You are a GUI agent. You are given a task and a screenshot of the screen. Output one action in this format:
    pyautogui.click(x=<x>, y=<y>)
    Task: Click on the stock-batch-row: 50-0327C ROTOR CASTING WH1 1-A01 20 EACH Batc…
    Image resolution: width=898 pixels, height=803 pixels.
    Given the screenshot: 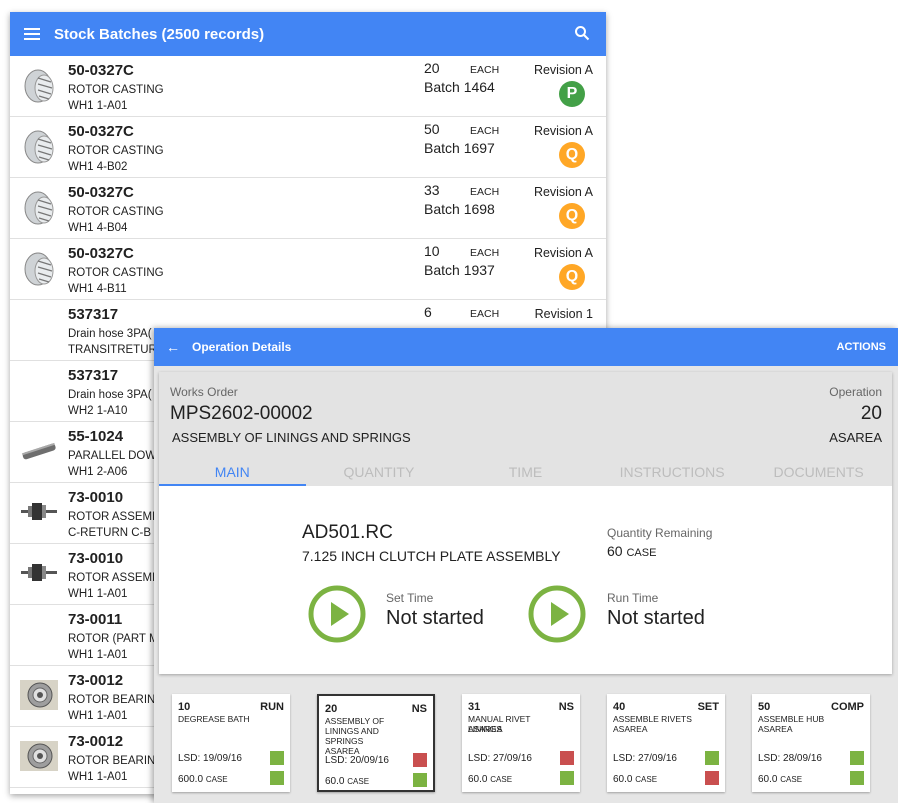 What is the action you would take?
    pyautogui.click(x=308, y=86)
    